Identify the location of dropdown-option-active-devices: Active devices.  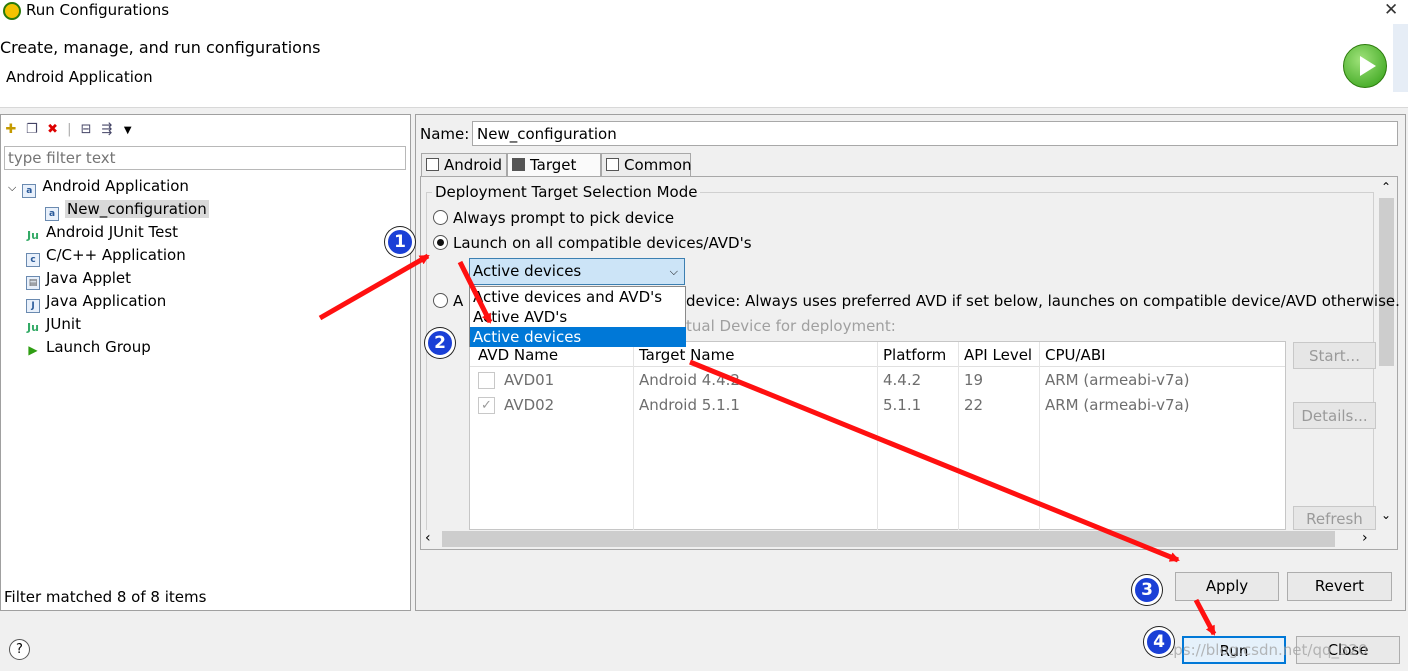
(578, 337).